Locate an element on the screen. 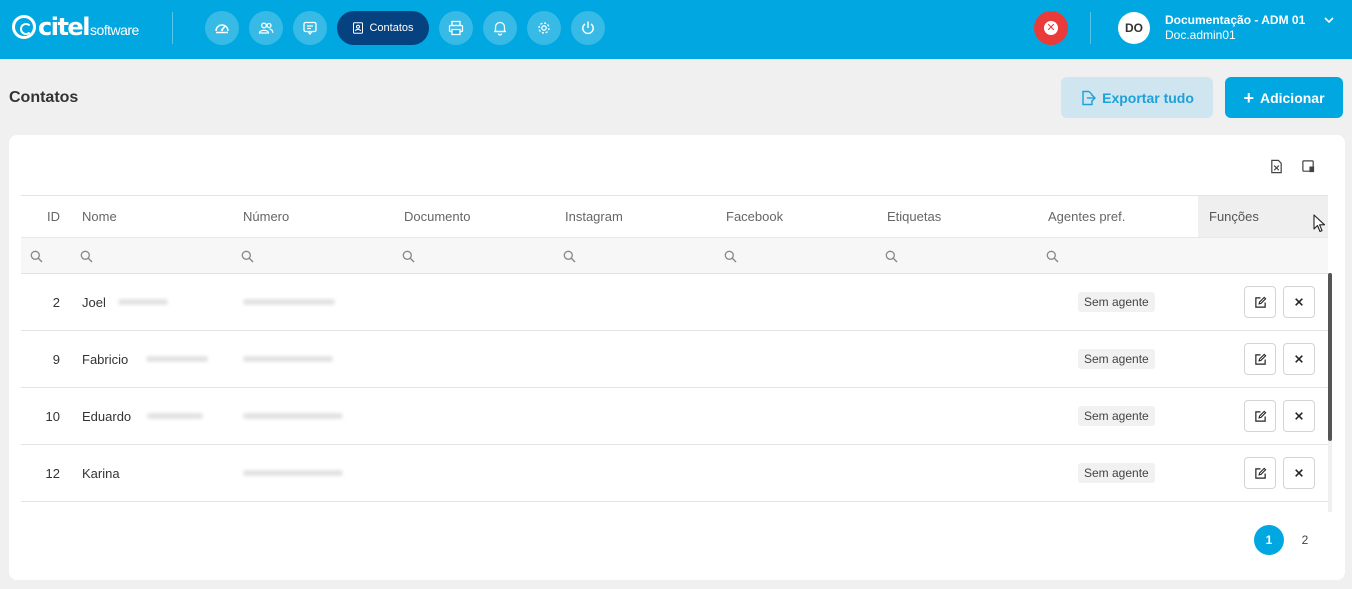  export-all-label: Exportar tudo is located at coordinates (1148, 97).